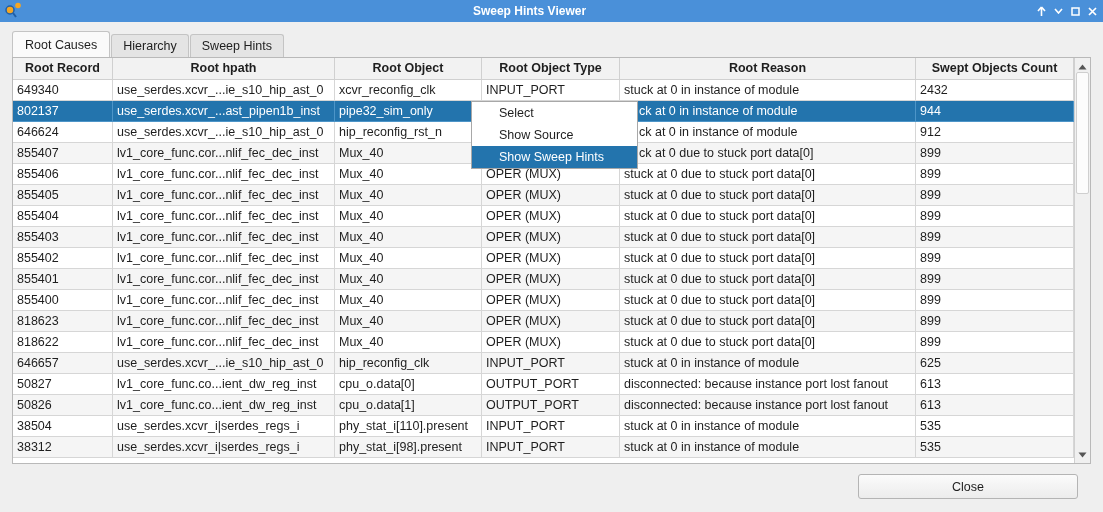 Image resolution: width=1103 pixels, height=512 pixels. I want to click on table-cell: 50827, so click(34, 384).